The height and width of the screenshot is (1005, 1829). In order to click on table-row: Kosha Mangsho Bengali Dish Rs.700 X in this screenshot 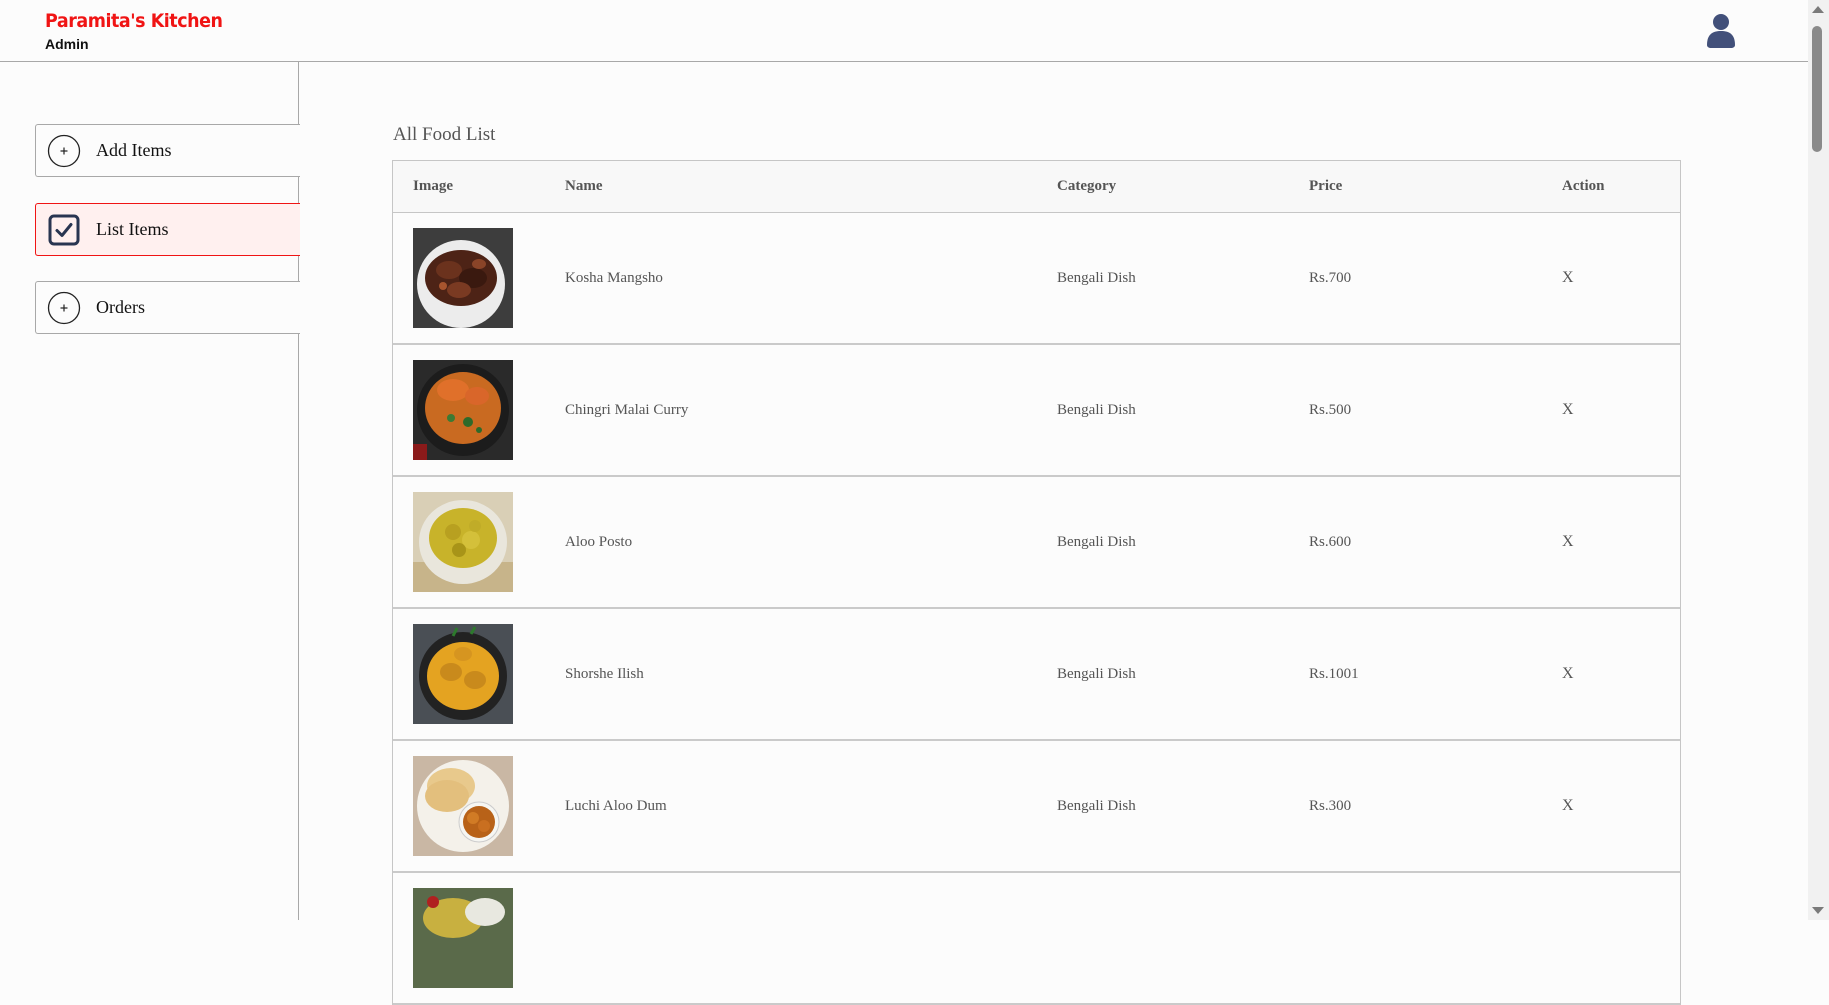, I will do `click(1036, 279)`.